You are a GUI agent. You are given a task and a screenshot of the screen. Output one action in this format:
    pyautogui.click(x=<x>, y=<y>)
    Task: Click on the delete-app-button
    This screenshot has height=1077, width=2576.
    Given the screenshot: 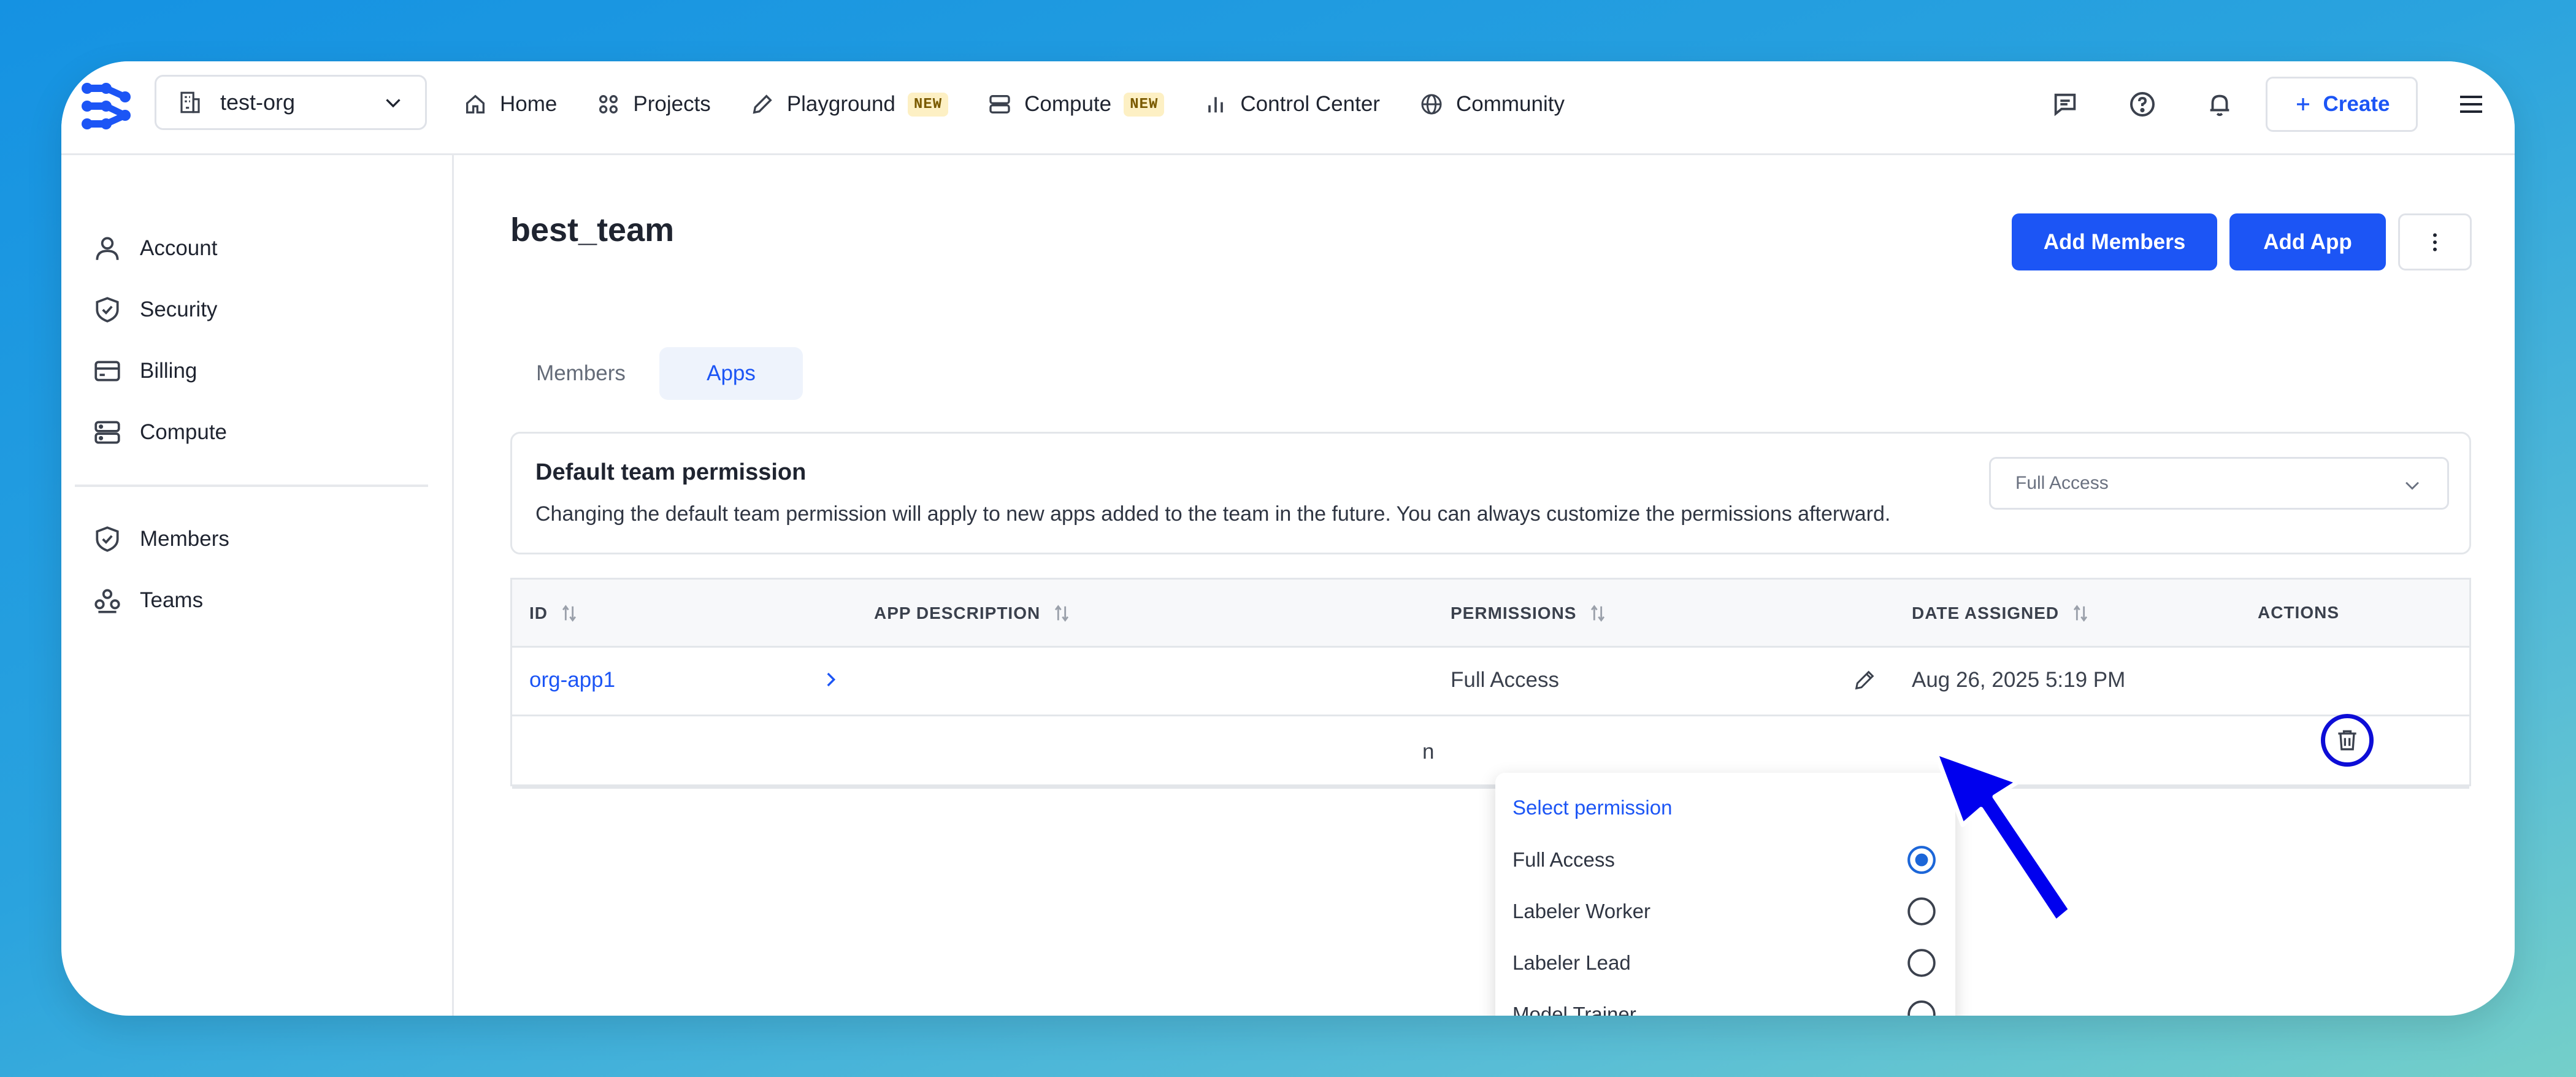 What is the action you would take?
    pyautogui.click(x=2347, y=740)
    